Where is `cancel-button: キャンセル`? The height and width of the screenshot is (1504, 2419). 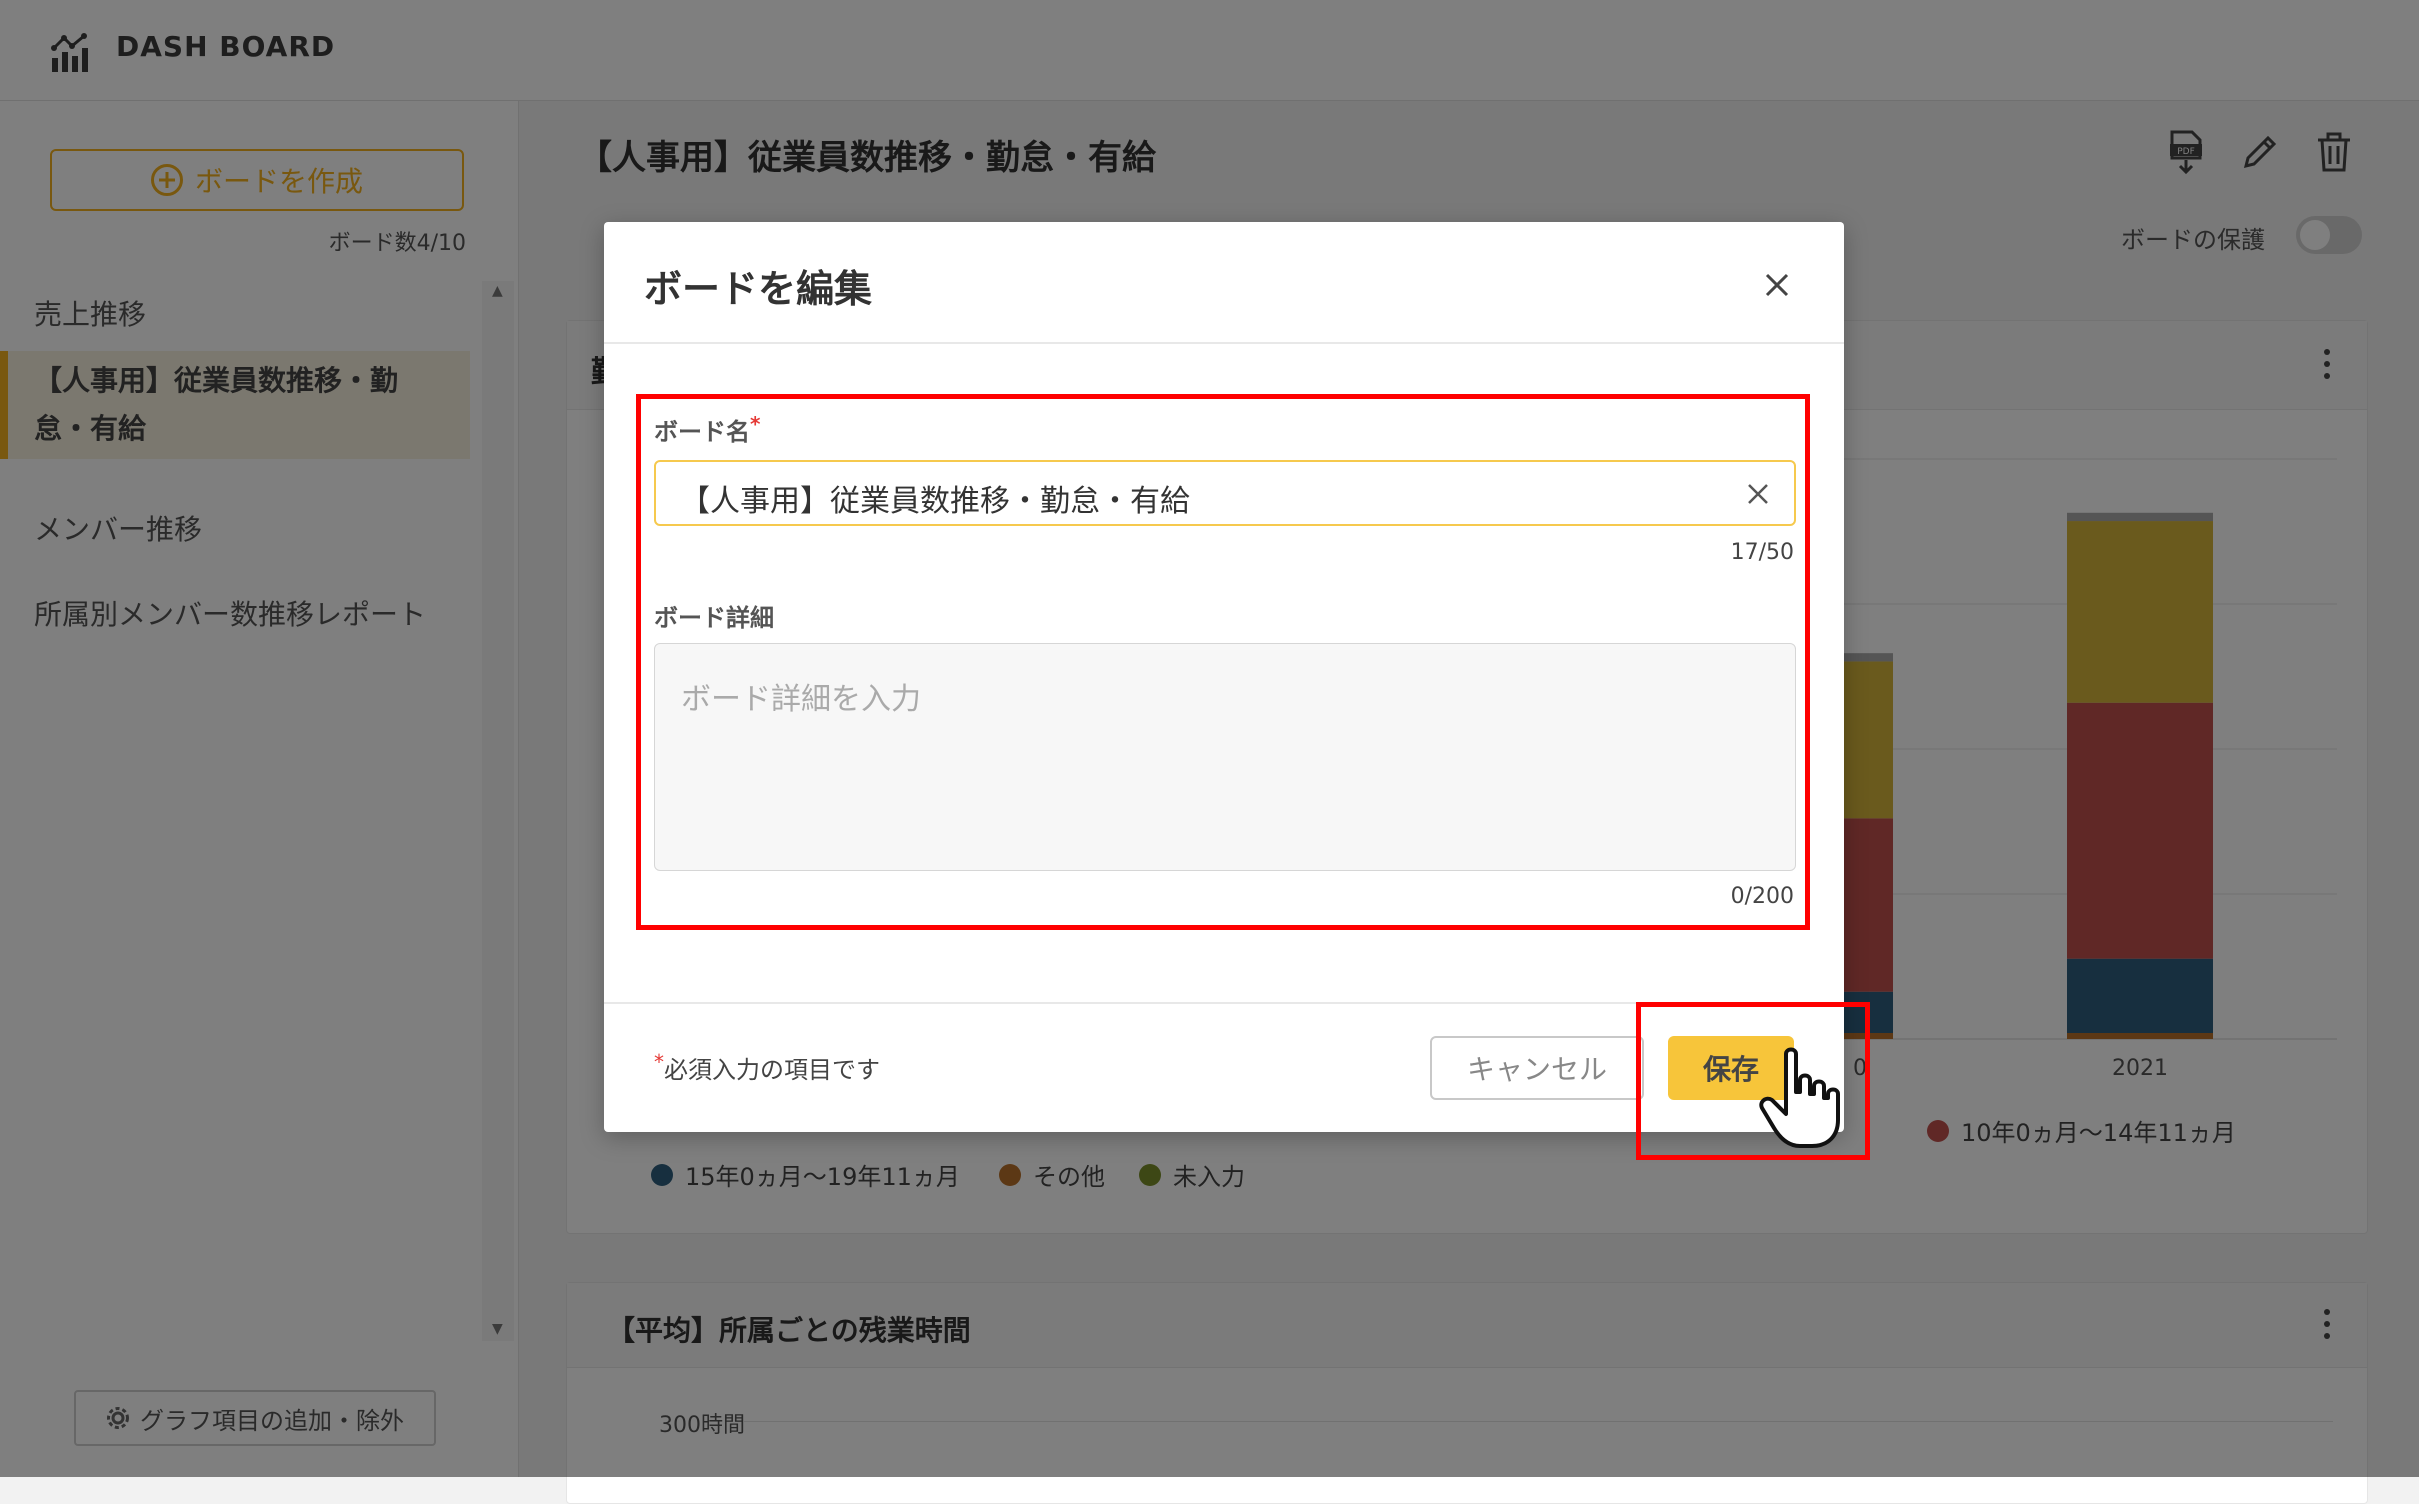
cancel-button: キャンセル is located at coordinates (1537, 1068).